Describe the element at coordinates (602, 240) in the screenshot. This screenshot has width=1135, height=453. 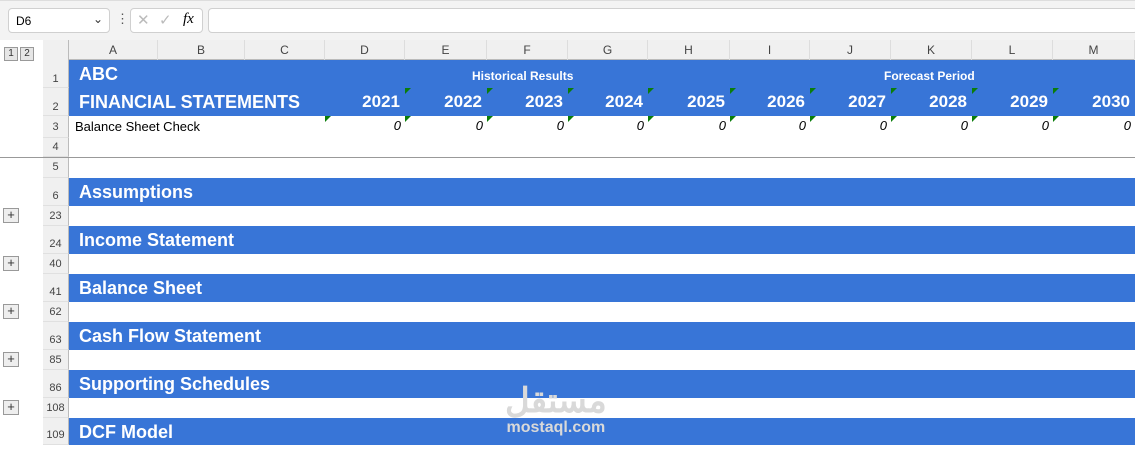
I see `section-income-statement: Income Statement` at that location.